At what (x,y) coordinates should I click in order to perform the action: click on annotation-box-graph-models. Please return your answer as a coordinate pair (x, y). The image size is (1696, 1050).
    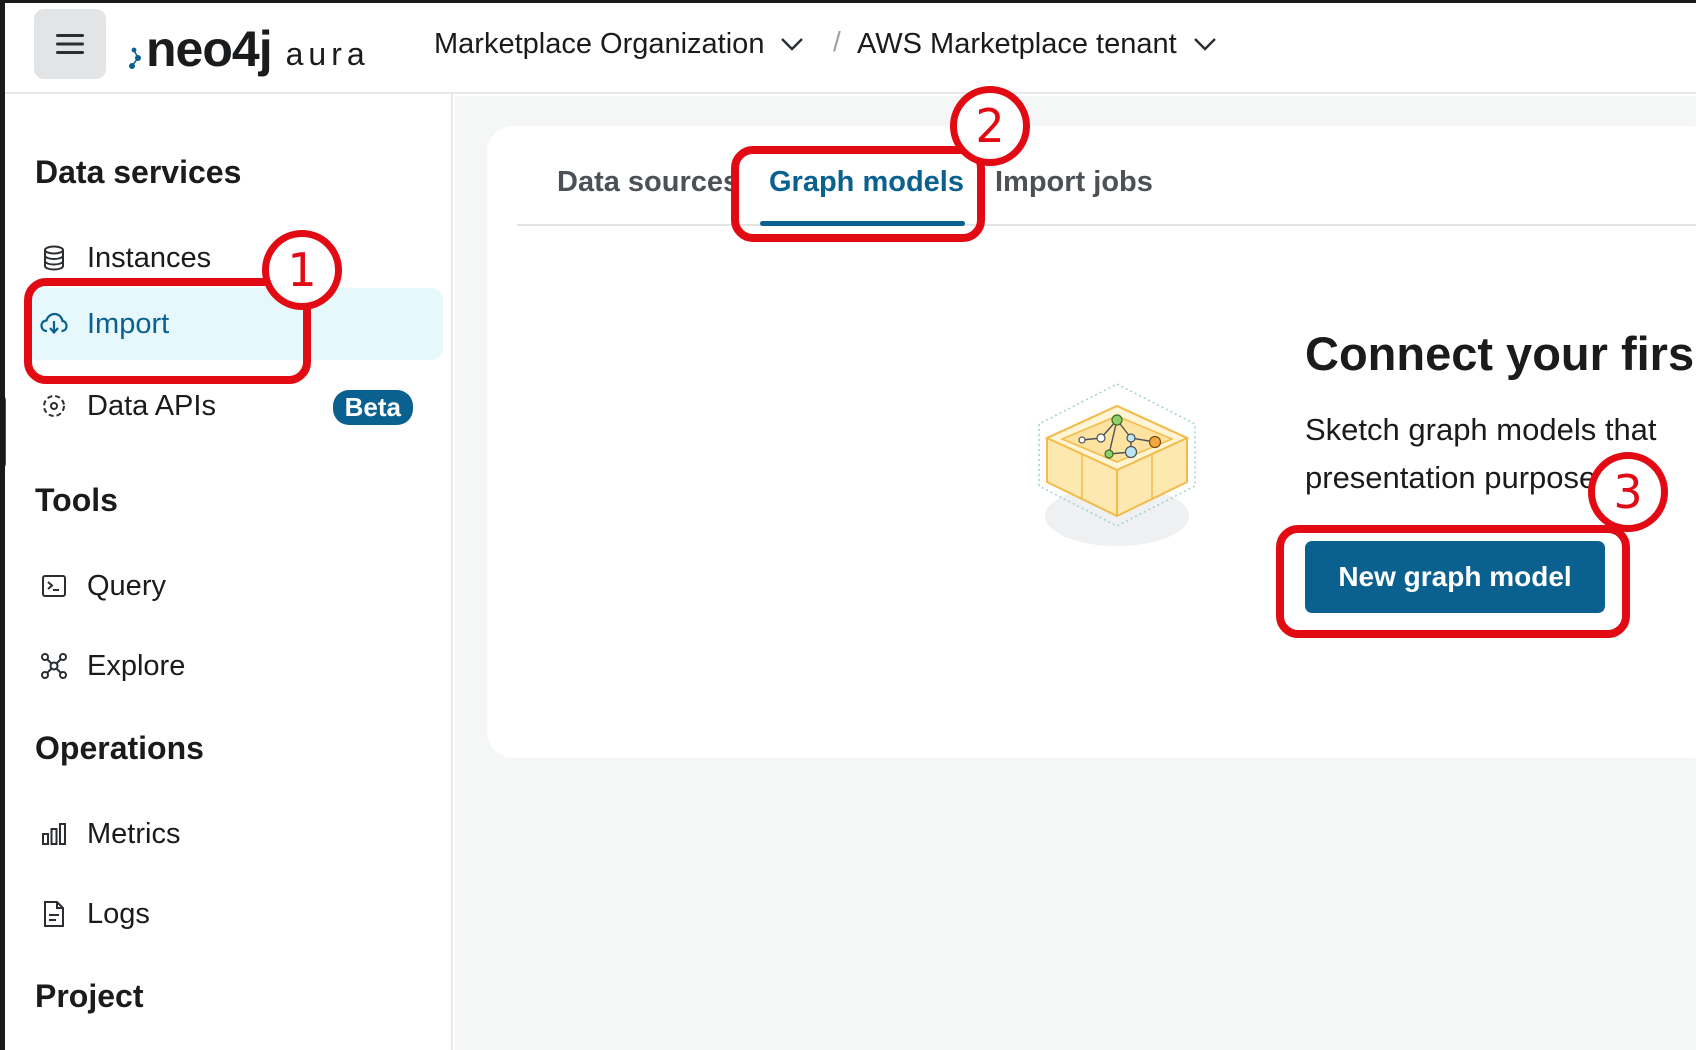
    Looking at the image, I should click on (858, 194).